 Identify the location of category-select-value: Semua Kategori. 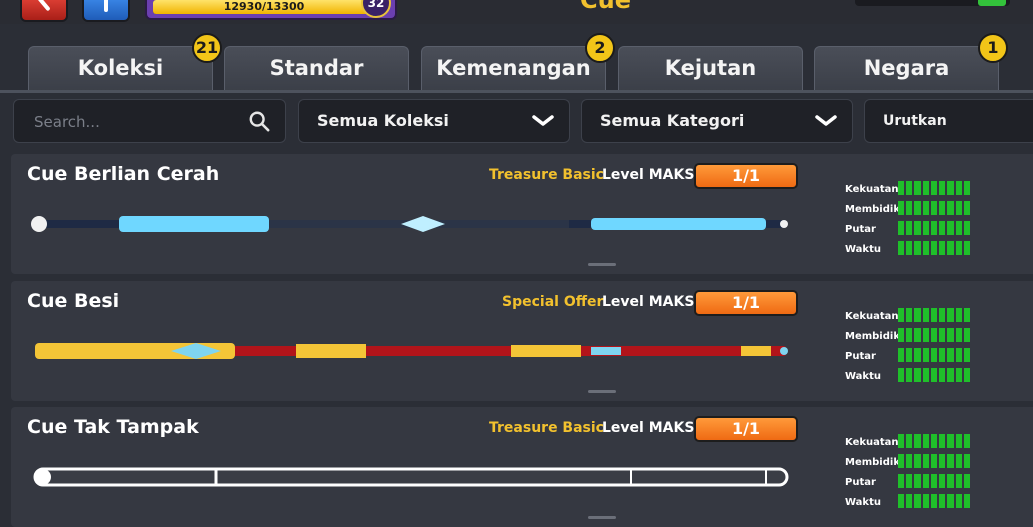
(672, 120).